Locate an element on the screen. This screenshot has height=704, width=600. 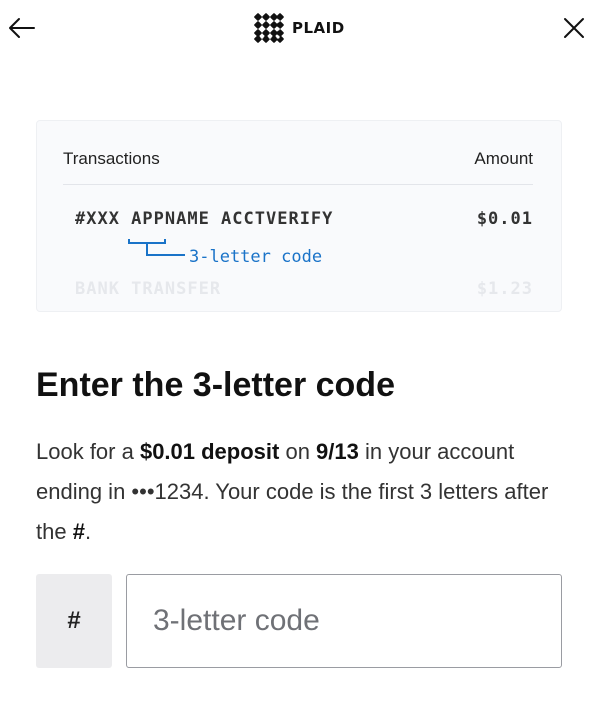
amount-column-header: Amount is located at coordinates (503, 158).